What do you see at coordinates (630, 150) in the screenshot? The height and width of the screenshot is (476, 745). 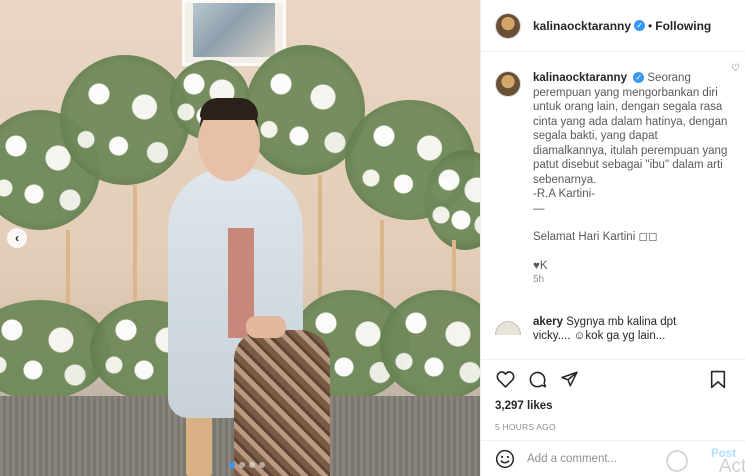 I see `caption-line: diamalkannya, itulah perempuan yang` at bounding box center [630, 150].